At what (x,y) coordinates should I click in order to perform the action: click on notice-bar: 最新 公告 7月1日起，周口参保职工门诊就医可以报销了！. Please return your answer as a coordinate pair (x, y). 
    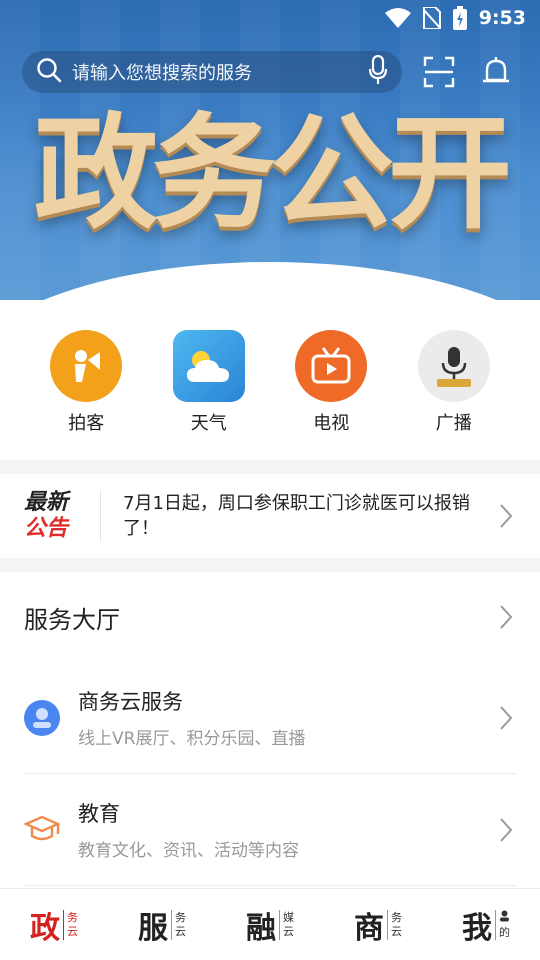
    Looking at the image, I should click on (270, 516).